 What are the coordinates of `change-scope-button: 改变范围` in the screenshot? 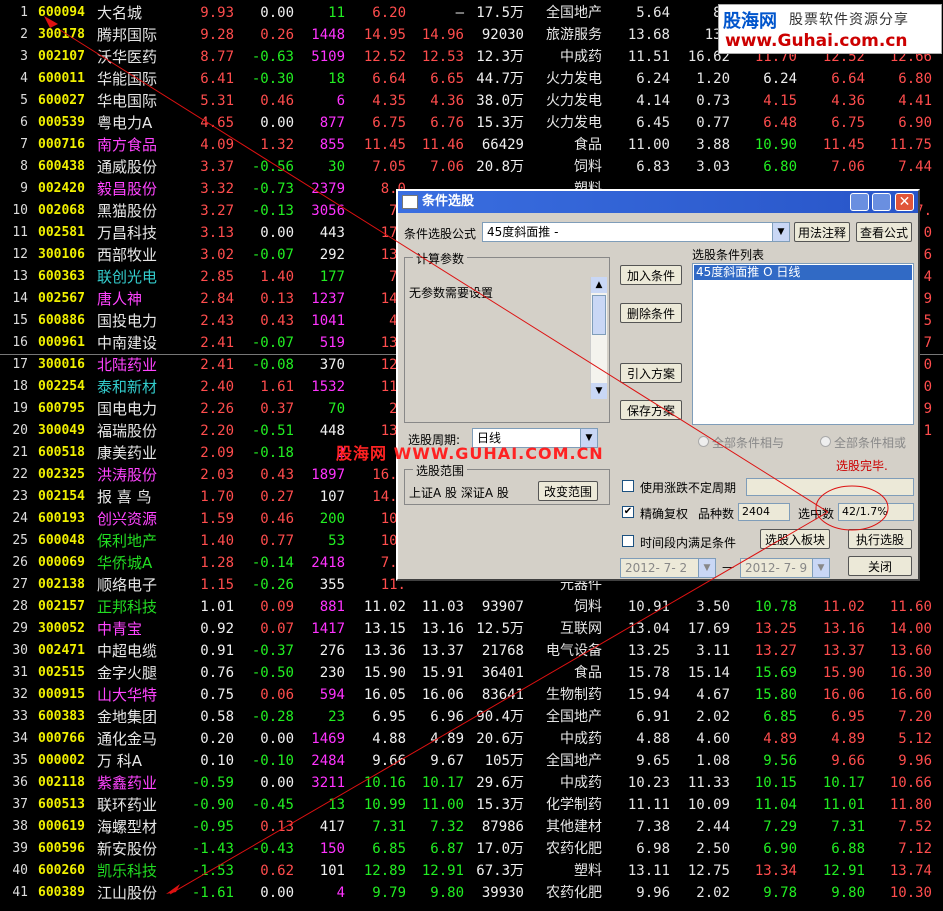 It's located at (568, 491).